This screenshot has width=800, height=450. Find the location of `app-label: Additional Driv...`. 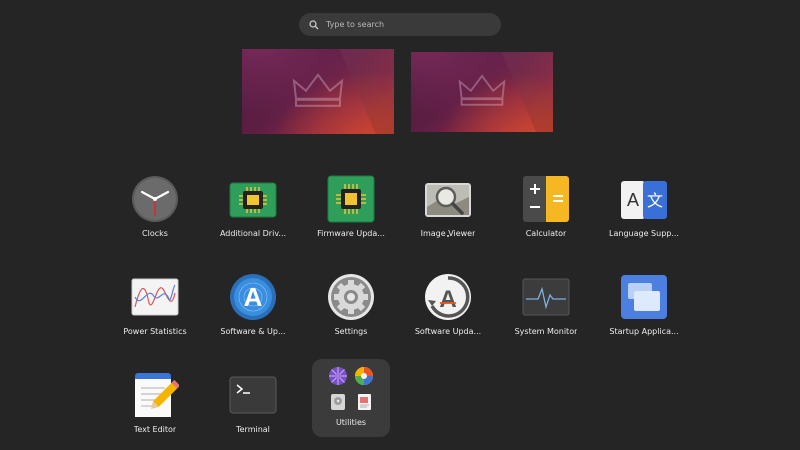

app-label: Additional Driv... is located at coordinates (253, 233).